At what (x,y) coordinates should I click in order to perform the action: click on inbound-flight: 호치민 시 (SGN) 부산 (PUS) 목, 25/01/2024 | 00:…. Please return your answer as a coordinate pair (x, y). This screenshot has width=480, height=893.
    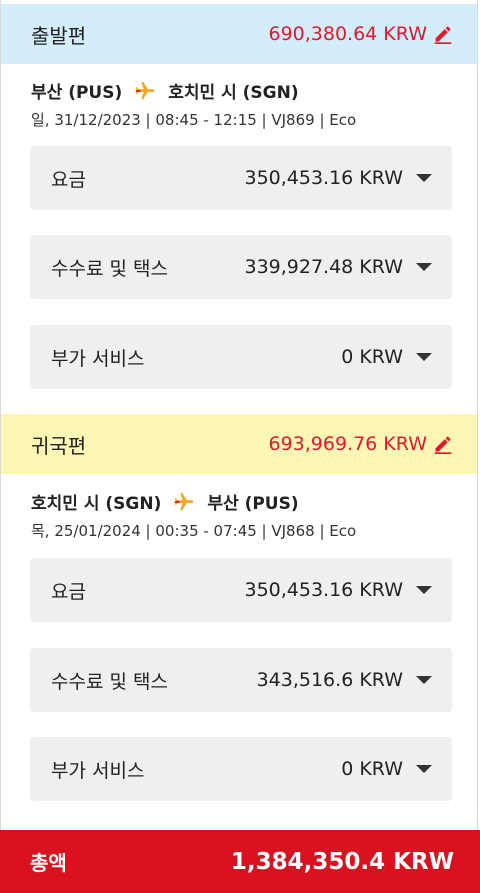
    Looking at the image, I should click on (193, 515).